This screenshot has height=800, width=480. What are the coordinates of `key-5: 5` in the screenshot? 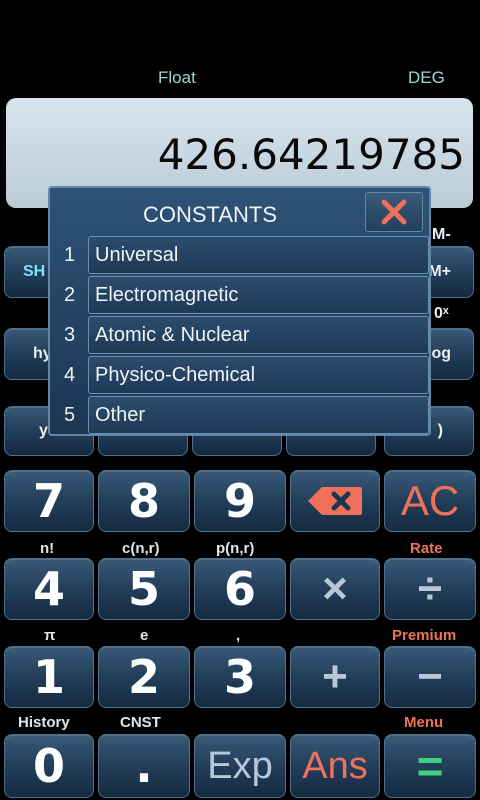 It's located at (144, 589).